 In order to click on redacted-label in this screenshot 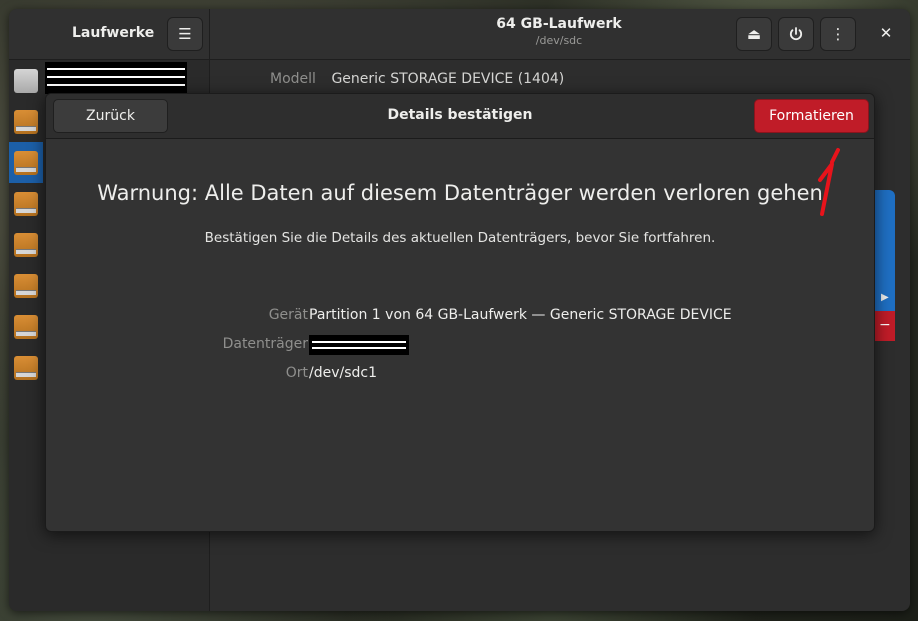, I will do `click(116, 78)`.